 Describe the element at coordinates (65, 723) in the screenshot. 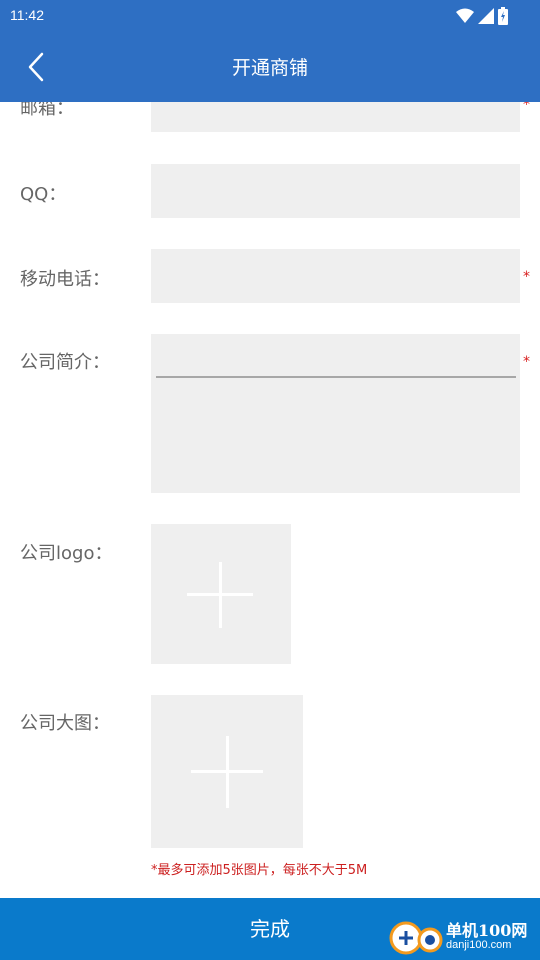

I see `banner-label: 公司大图：` at that location.